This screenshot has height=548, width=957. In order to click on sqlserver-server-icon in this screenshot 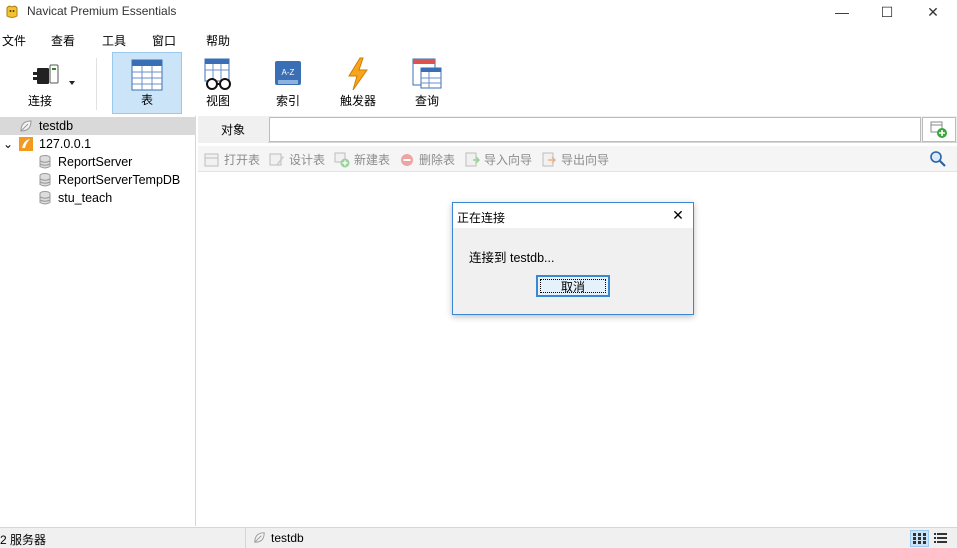, I will do `click(26, 144)`.